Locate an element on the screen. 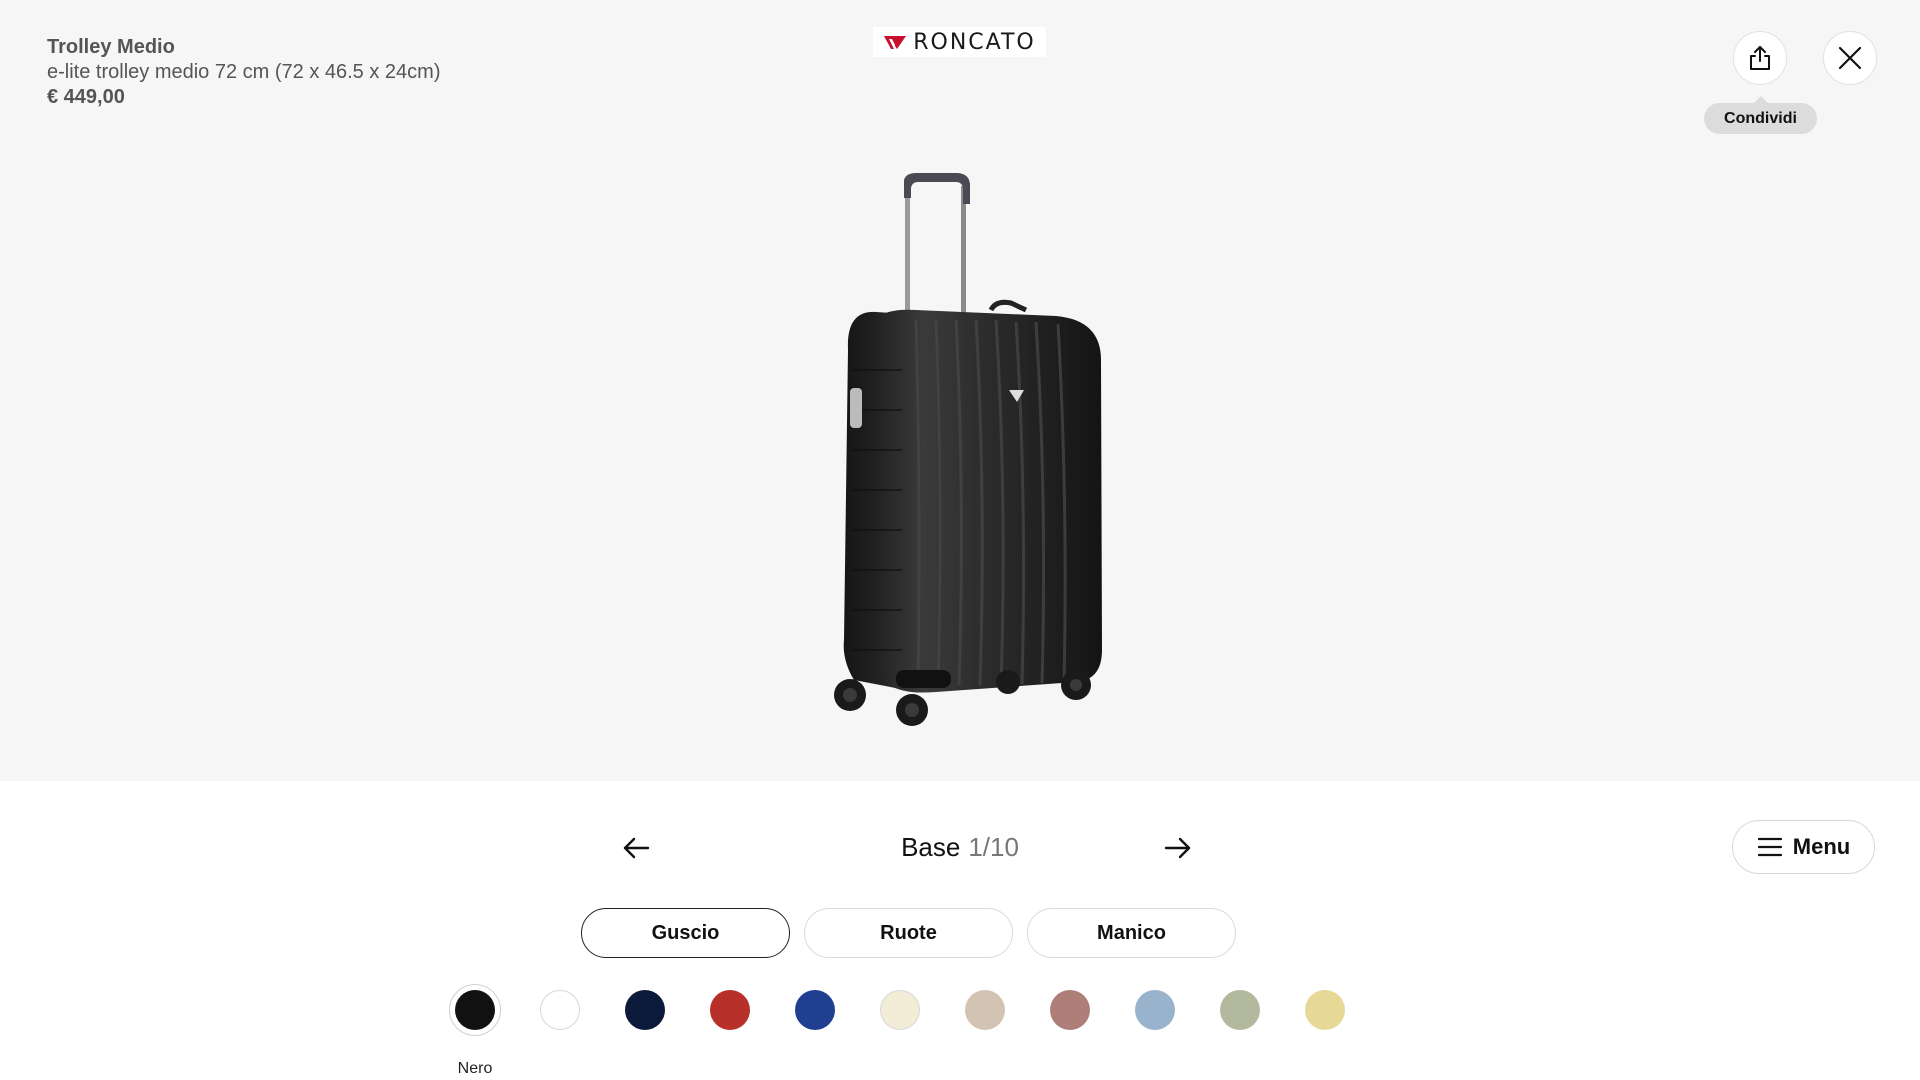  close-icon is located at coordinates (1850, 58).